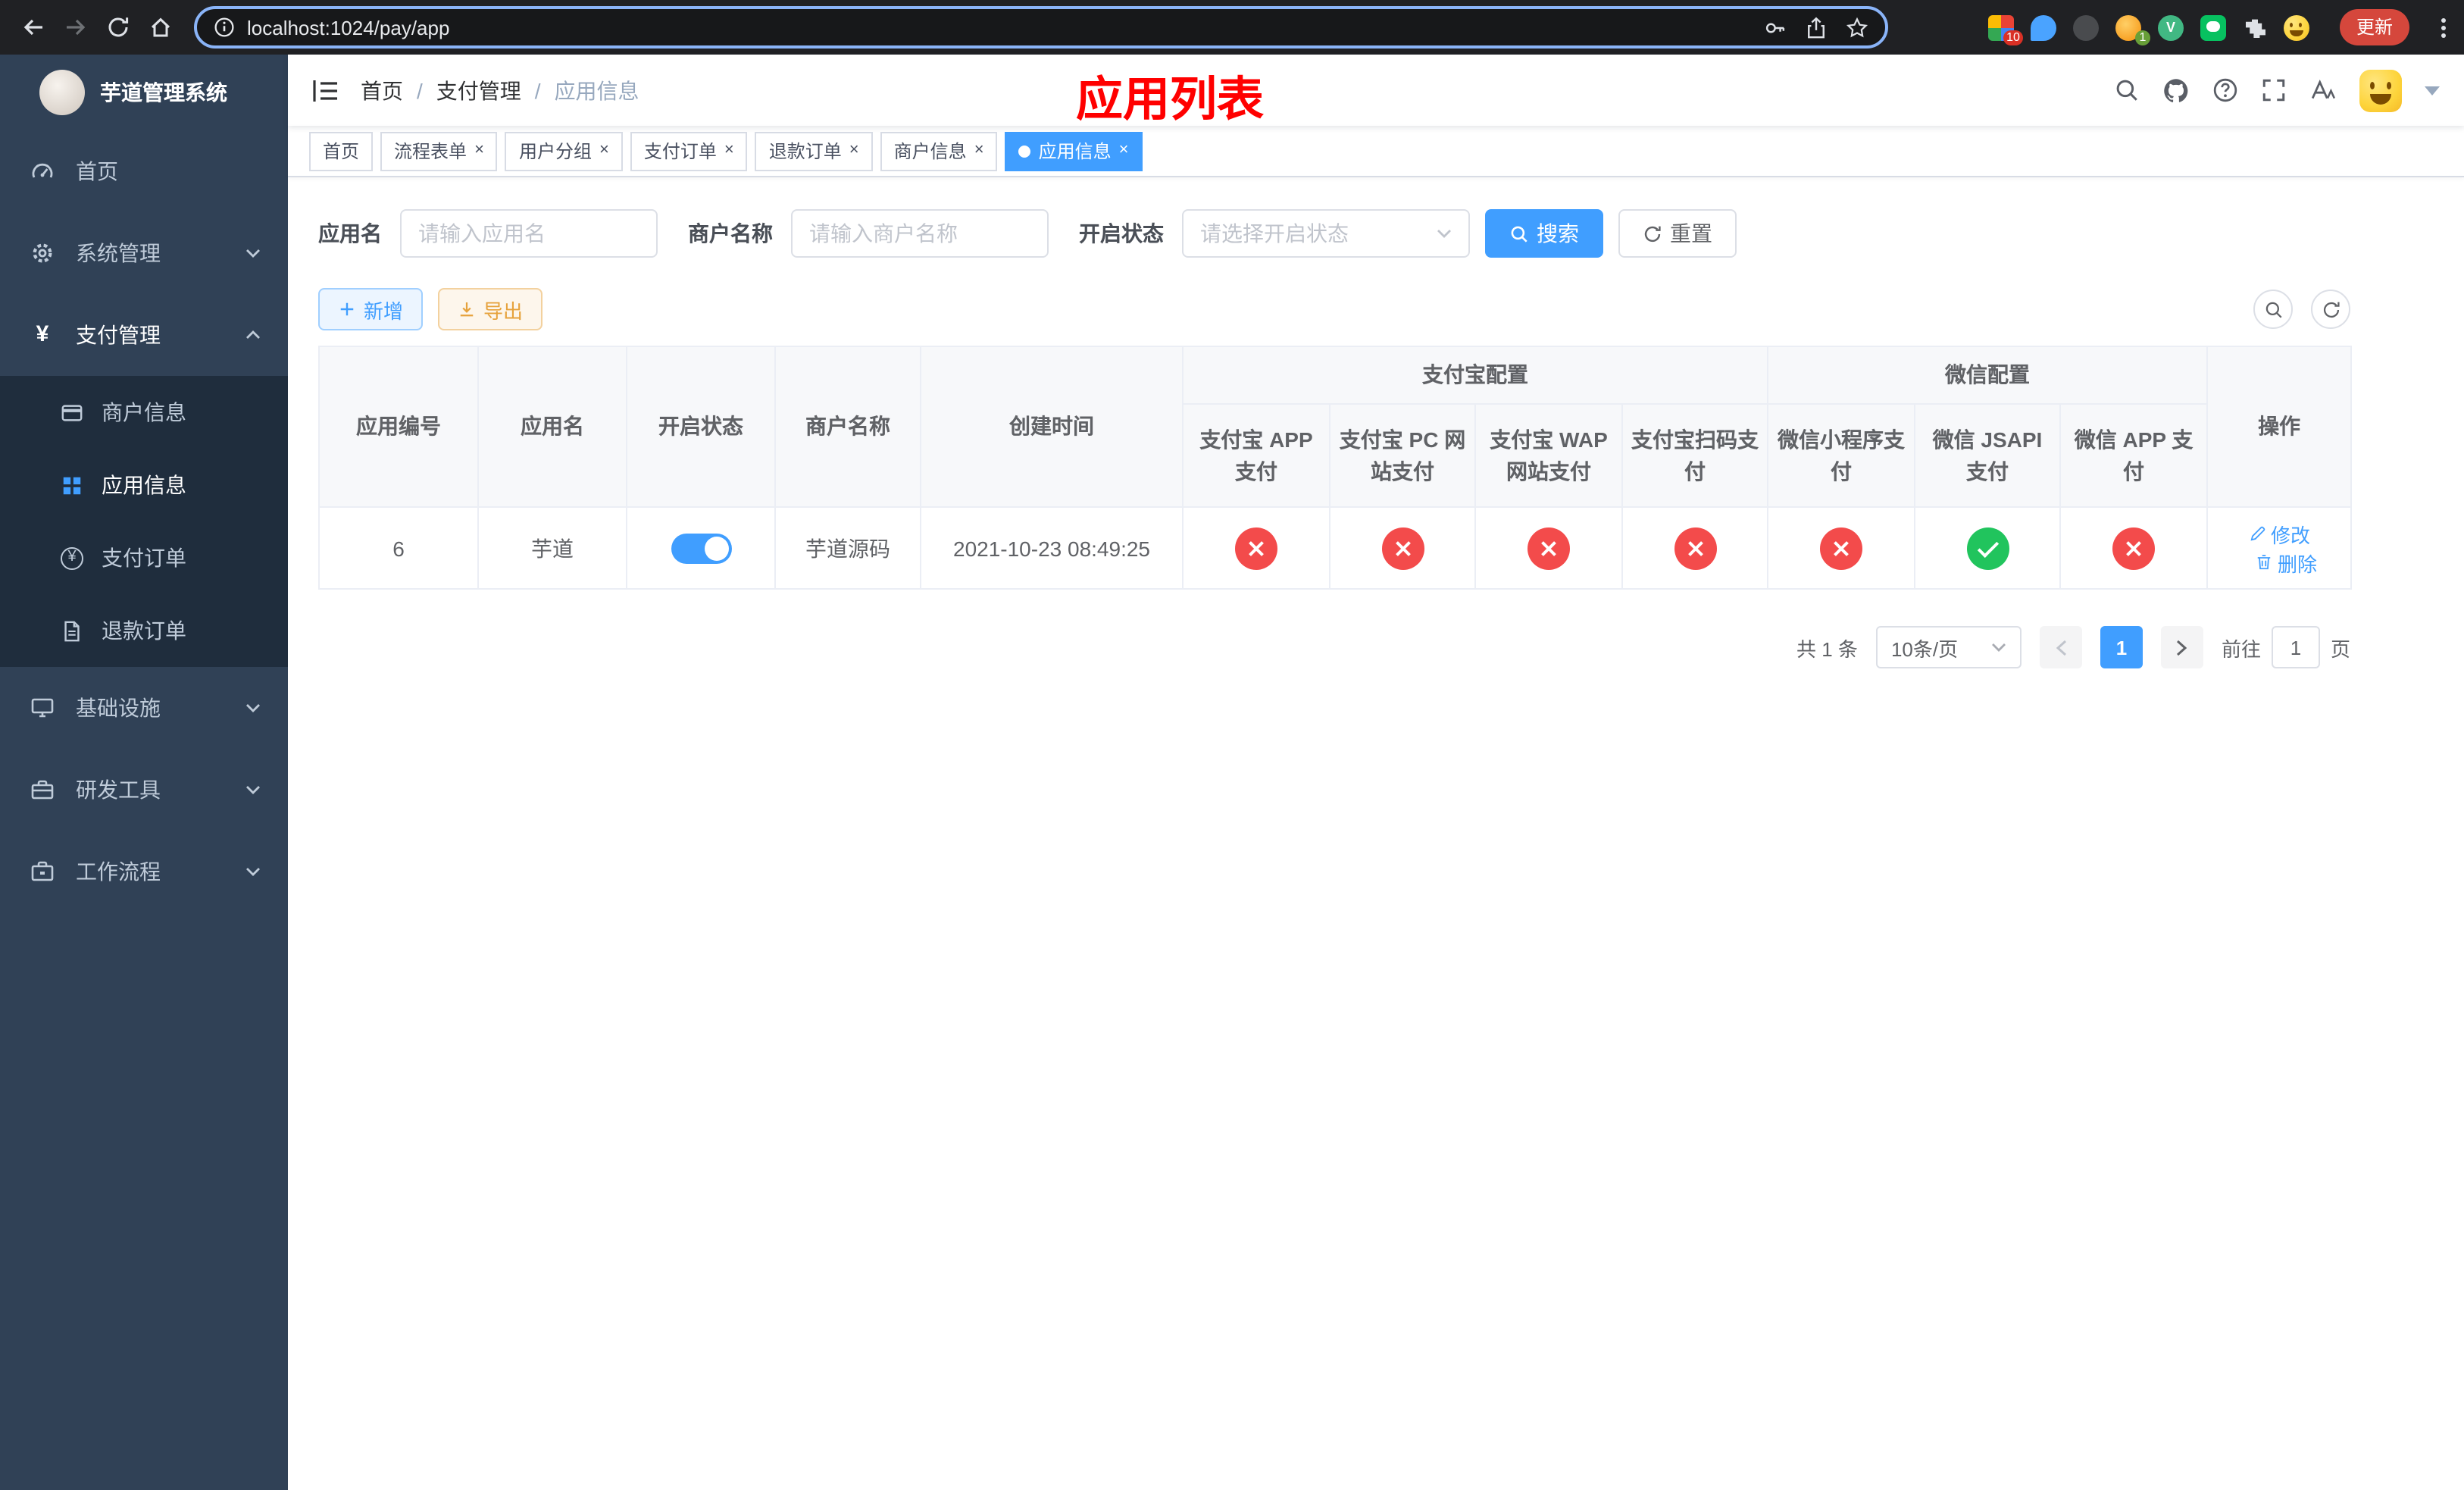 This screenshot has width=2464, height=1490. Describe the element at coordinates (2181, 647) in the screenshot. I see `next-page-button` at that location.